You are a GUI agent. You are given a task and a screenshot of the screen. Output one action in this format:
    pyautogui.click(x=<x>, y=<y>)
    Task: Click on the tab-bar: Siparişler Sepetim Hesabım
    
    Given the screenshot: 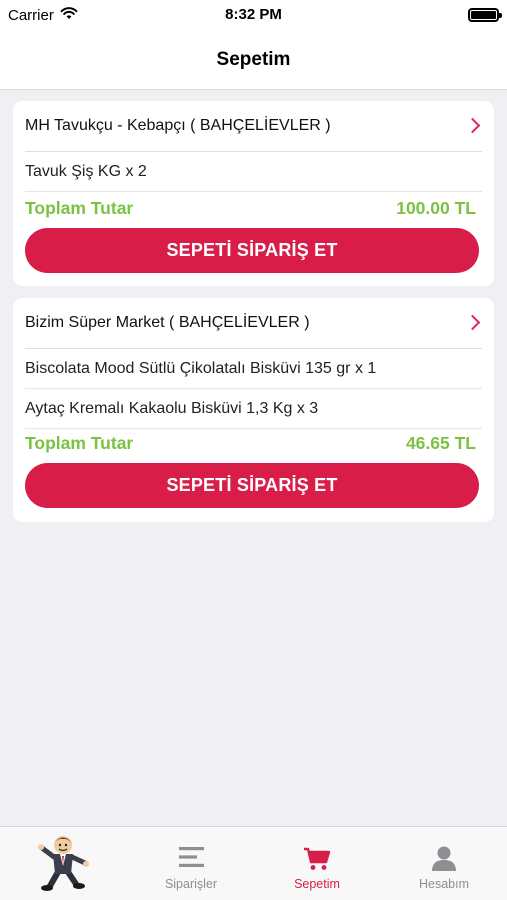 What is the action you would take?
    pyautogui.click(x=253, y=863)
    